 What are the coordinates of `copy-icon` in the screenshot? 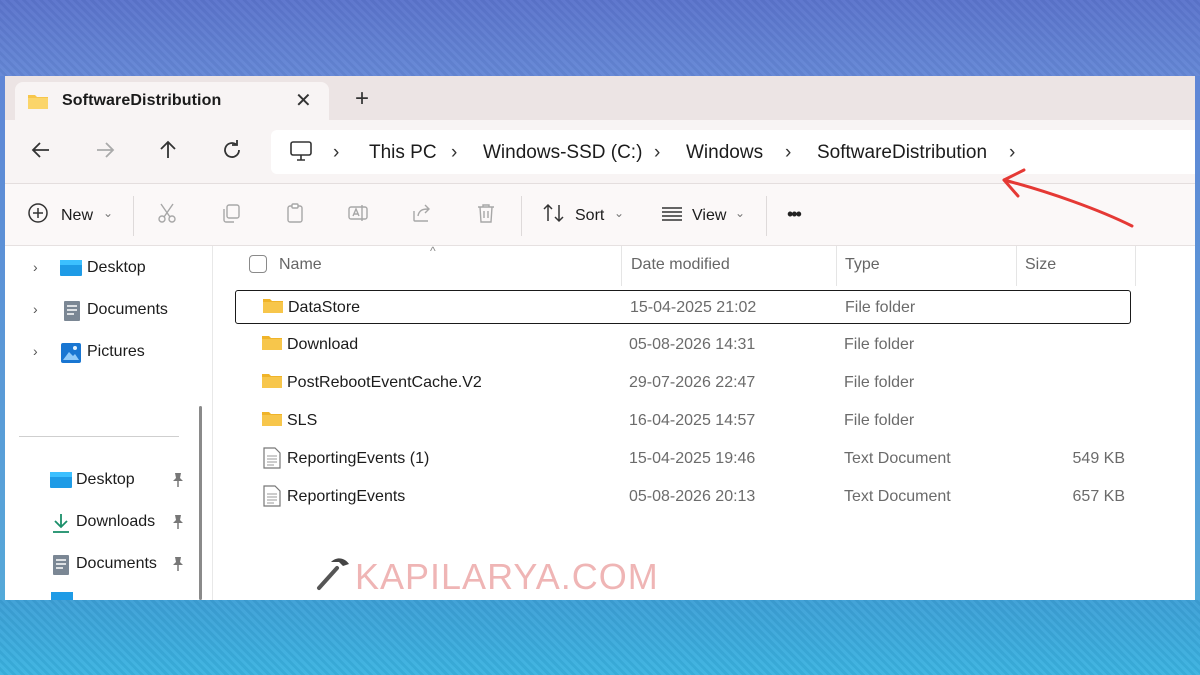 It's located at (231, 213).